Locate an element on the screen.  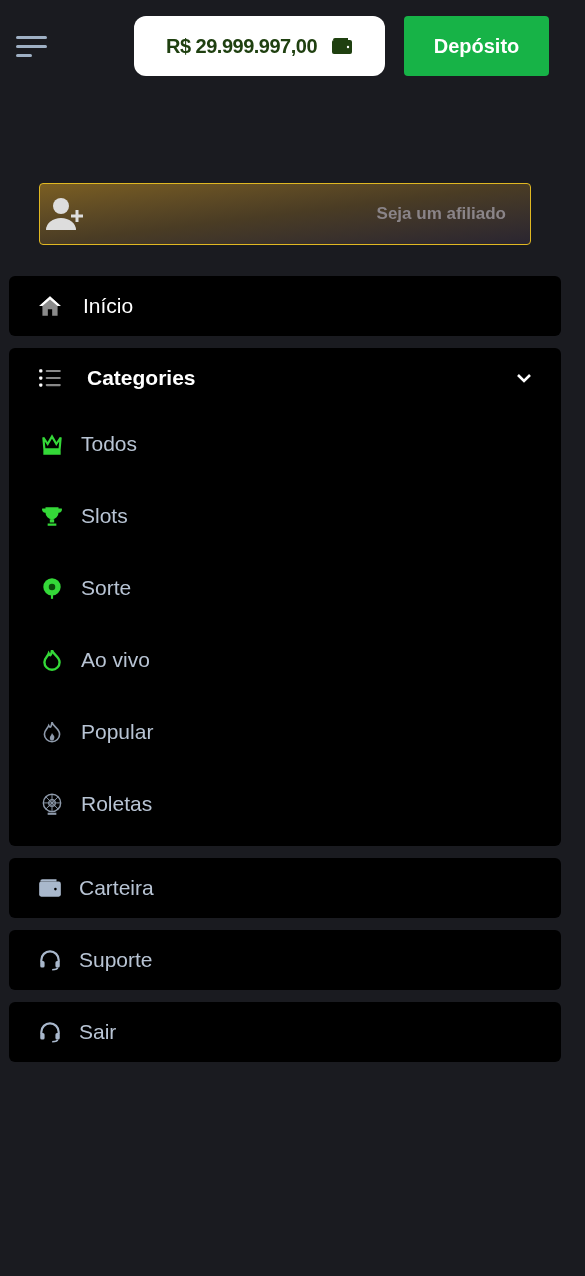
menu-item: Início is located at coordinates (285, 306).